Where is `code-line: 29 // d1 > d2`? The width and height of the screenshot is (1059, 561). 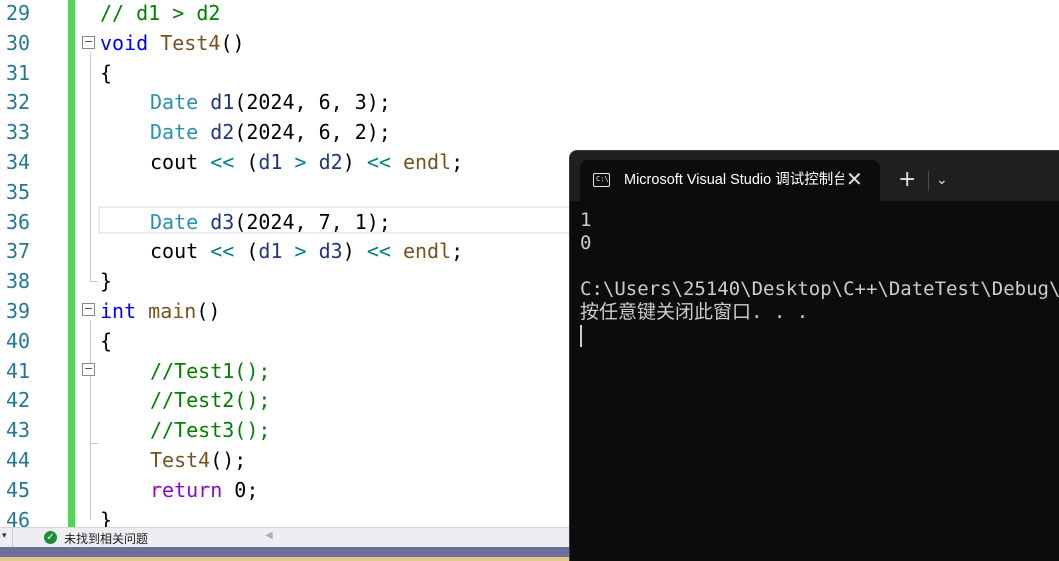 code-line: 29 // d1 > d2 is located at coordinates (529, 14).